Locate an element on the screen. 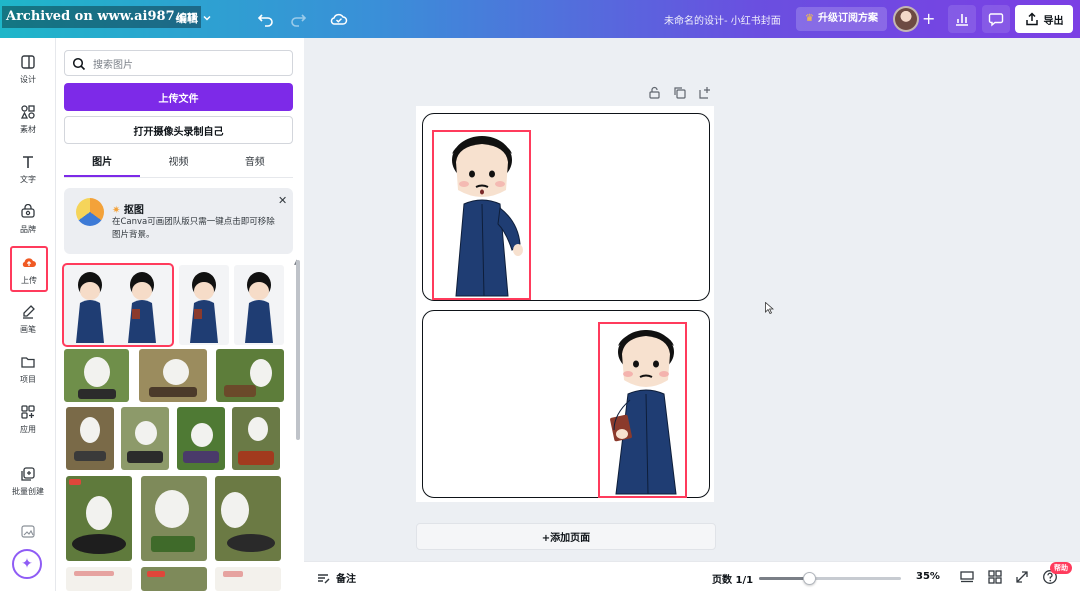 Image resolution: width=1080 pixels, height=591 pixels. design-title: 未命名的设计- 小红书封面 is located at coordinates (722, 19).